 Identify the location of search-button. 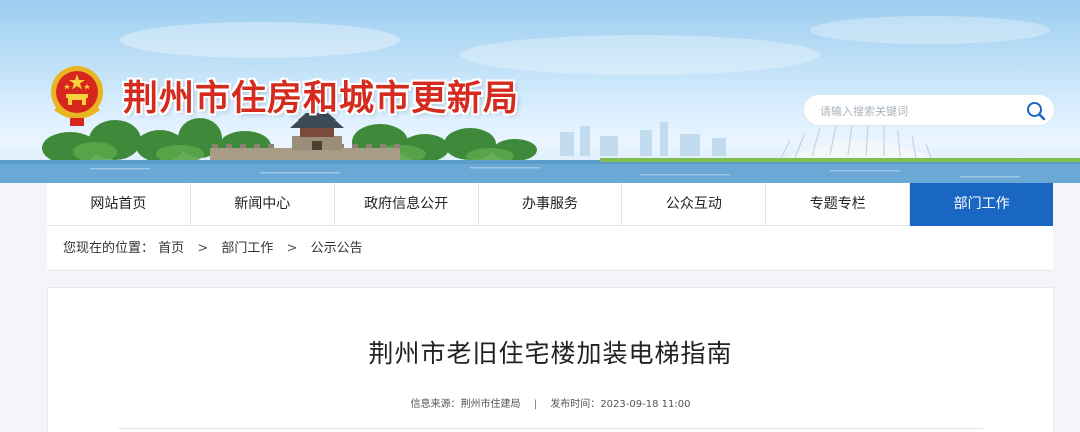
(1036, 111).